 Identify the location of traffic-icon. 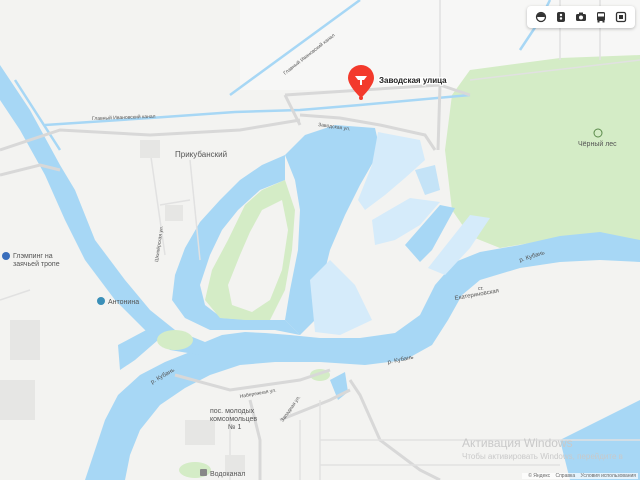
(561, 17).